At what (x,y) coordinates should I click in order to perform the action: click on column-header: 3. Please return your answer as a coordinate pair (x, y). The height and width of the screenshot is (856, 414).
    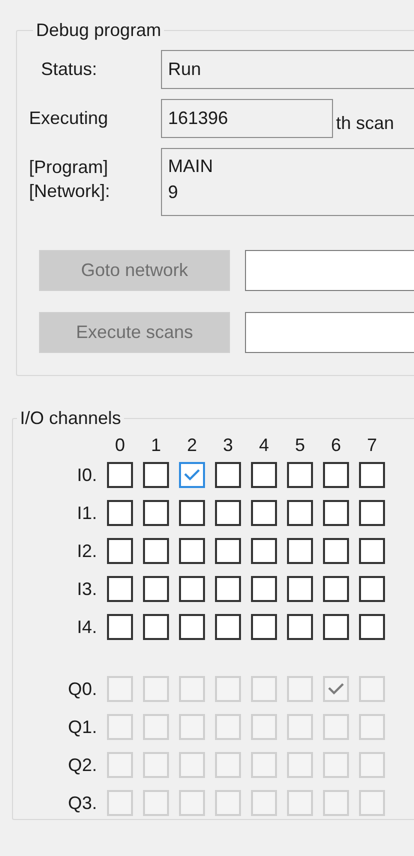
    Looking at the image, I should click on (228, 445).